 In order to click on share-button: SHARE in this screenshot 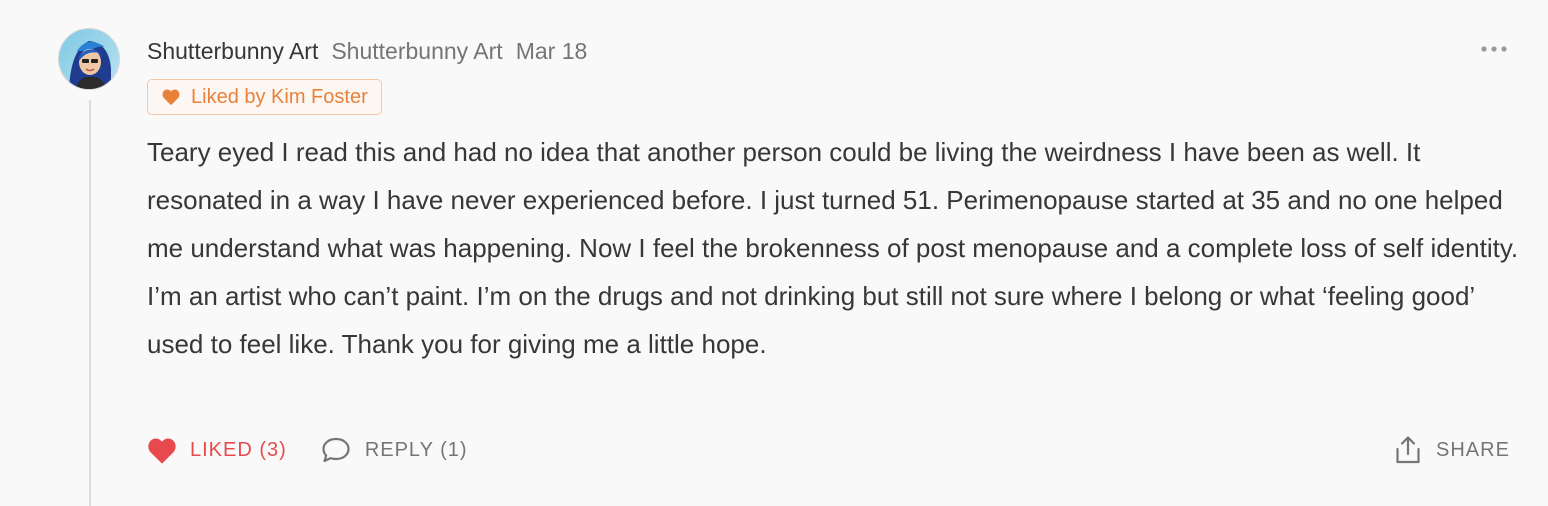, I will do `click(1452, 450)`.